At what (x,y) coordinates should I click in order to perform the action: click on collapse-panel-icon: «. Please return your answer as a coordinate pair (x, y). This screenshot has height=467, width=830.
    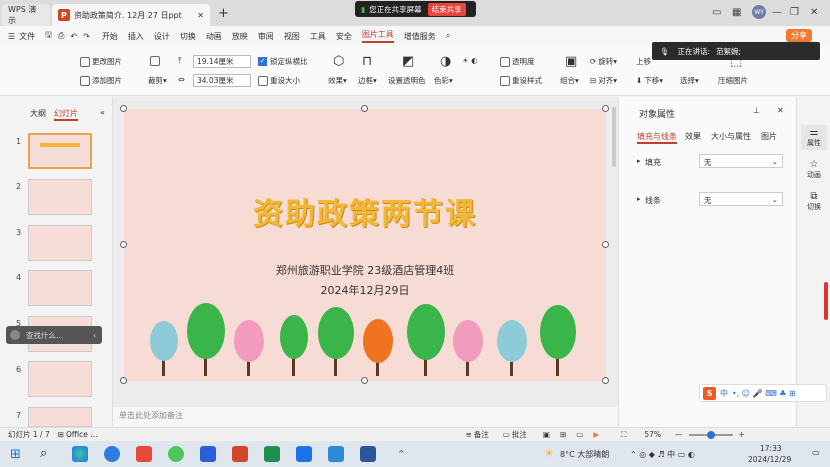
    Looking at the image, I should click on (102, 112).